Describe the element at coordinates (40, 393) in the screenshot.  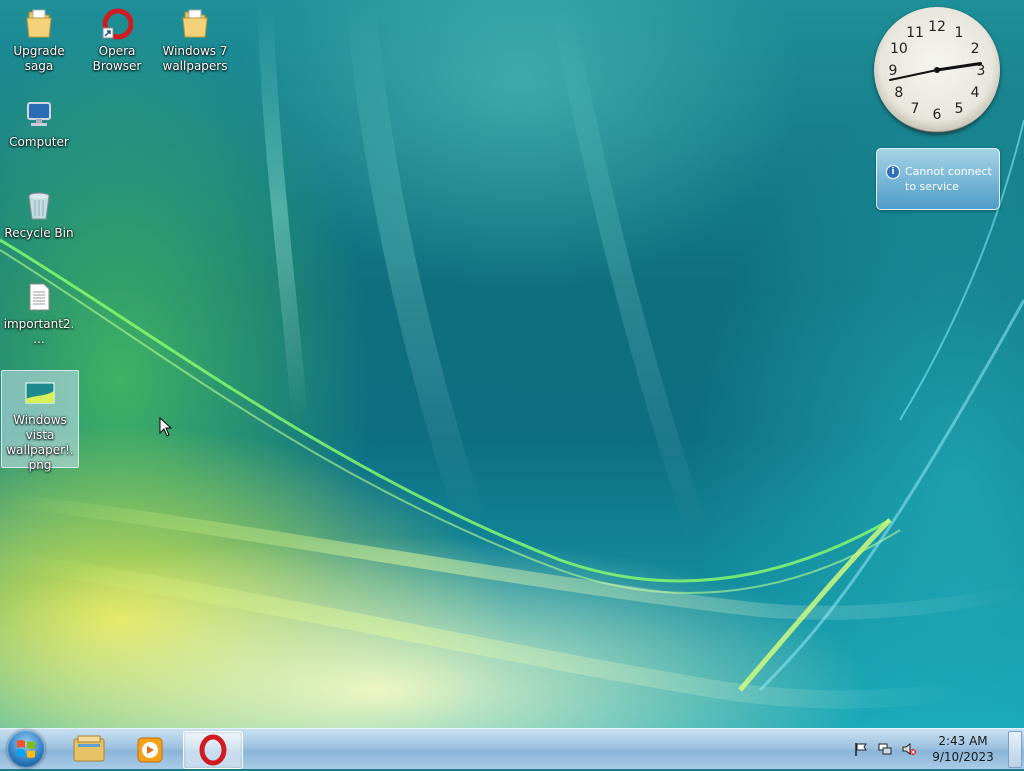
I see `image-file-icon` at that location.